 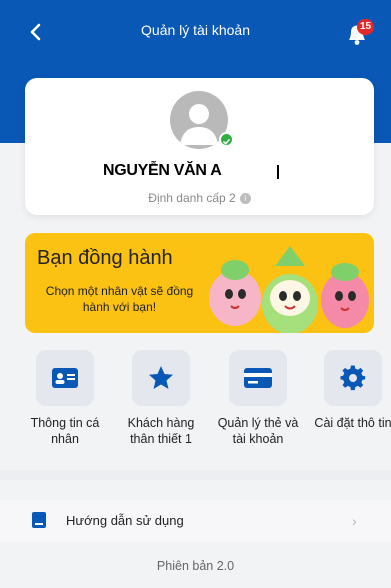 I want to click on id-card-icon, so click(x=65, y=378).